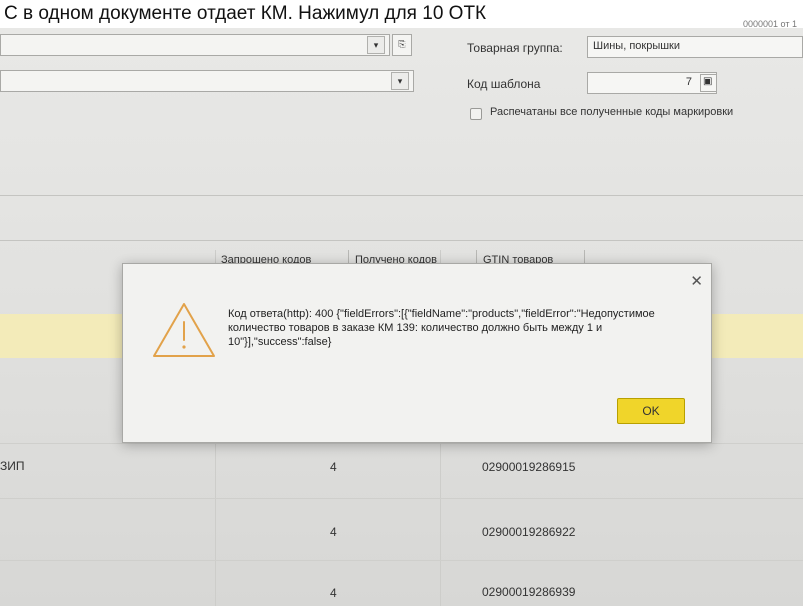 This screenshot has height=606, width=803. I want to click on row-code-cell: 02900019286915, so click(529, 467).